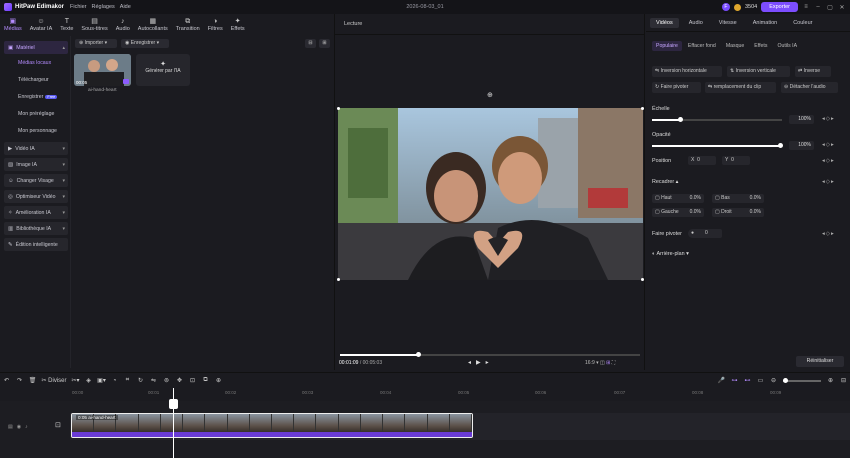 The height and width of the screenshot is (458, 850). I want to click on cut-options-icon: ✂▾, so click(75, 380).